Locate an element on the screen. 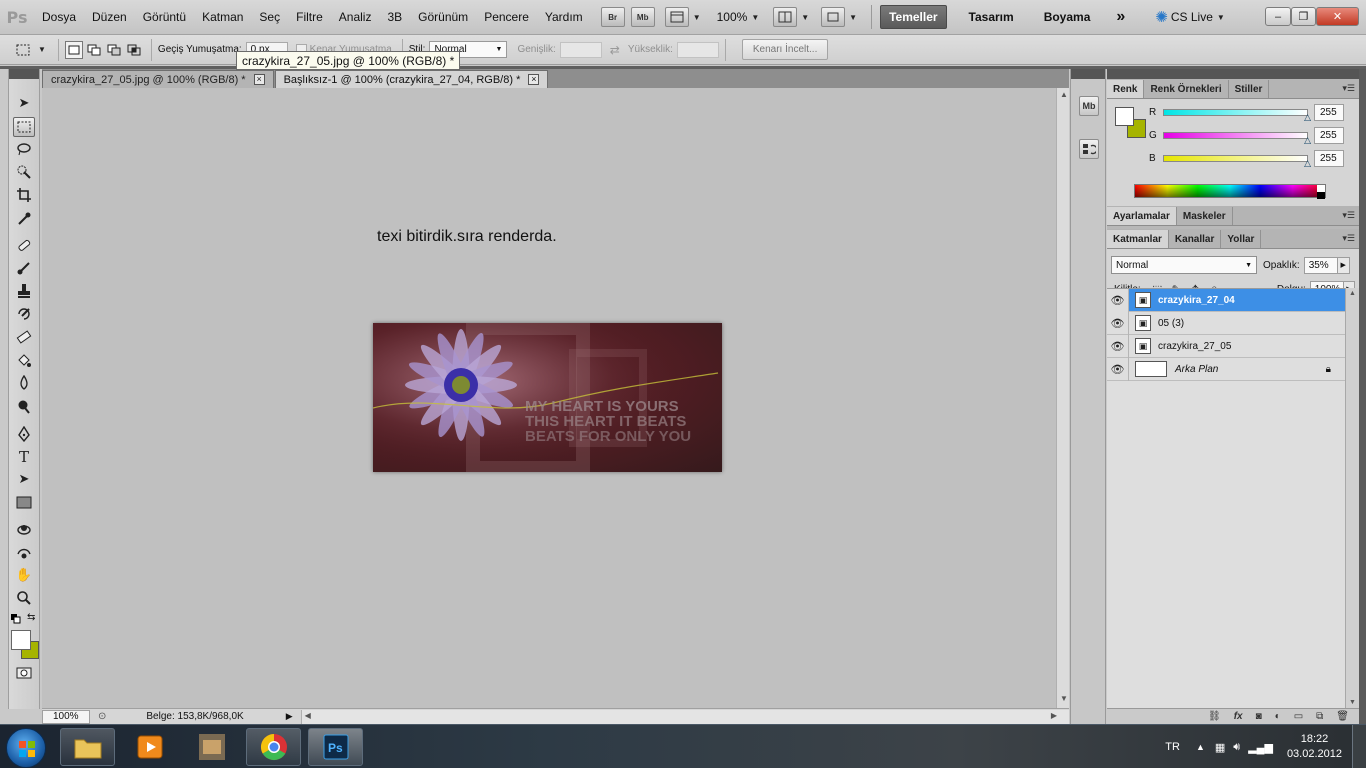 This screenshot has height=768, width=1366. tab-adjustments: Ayarlamalar is located at coordinates (1142, 216).